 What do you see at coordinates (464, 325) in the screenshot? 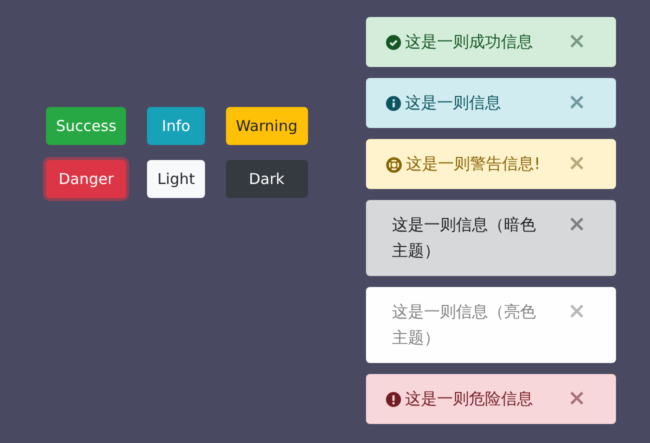
I see `alert-message: 这是一则信息（亮色主题）` at bounding box center [464, 325].